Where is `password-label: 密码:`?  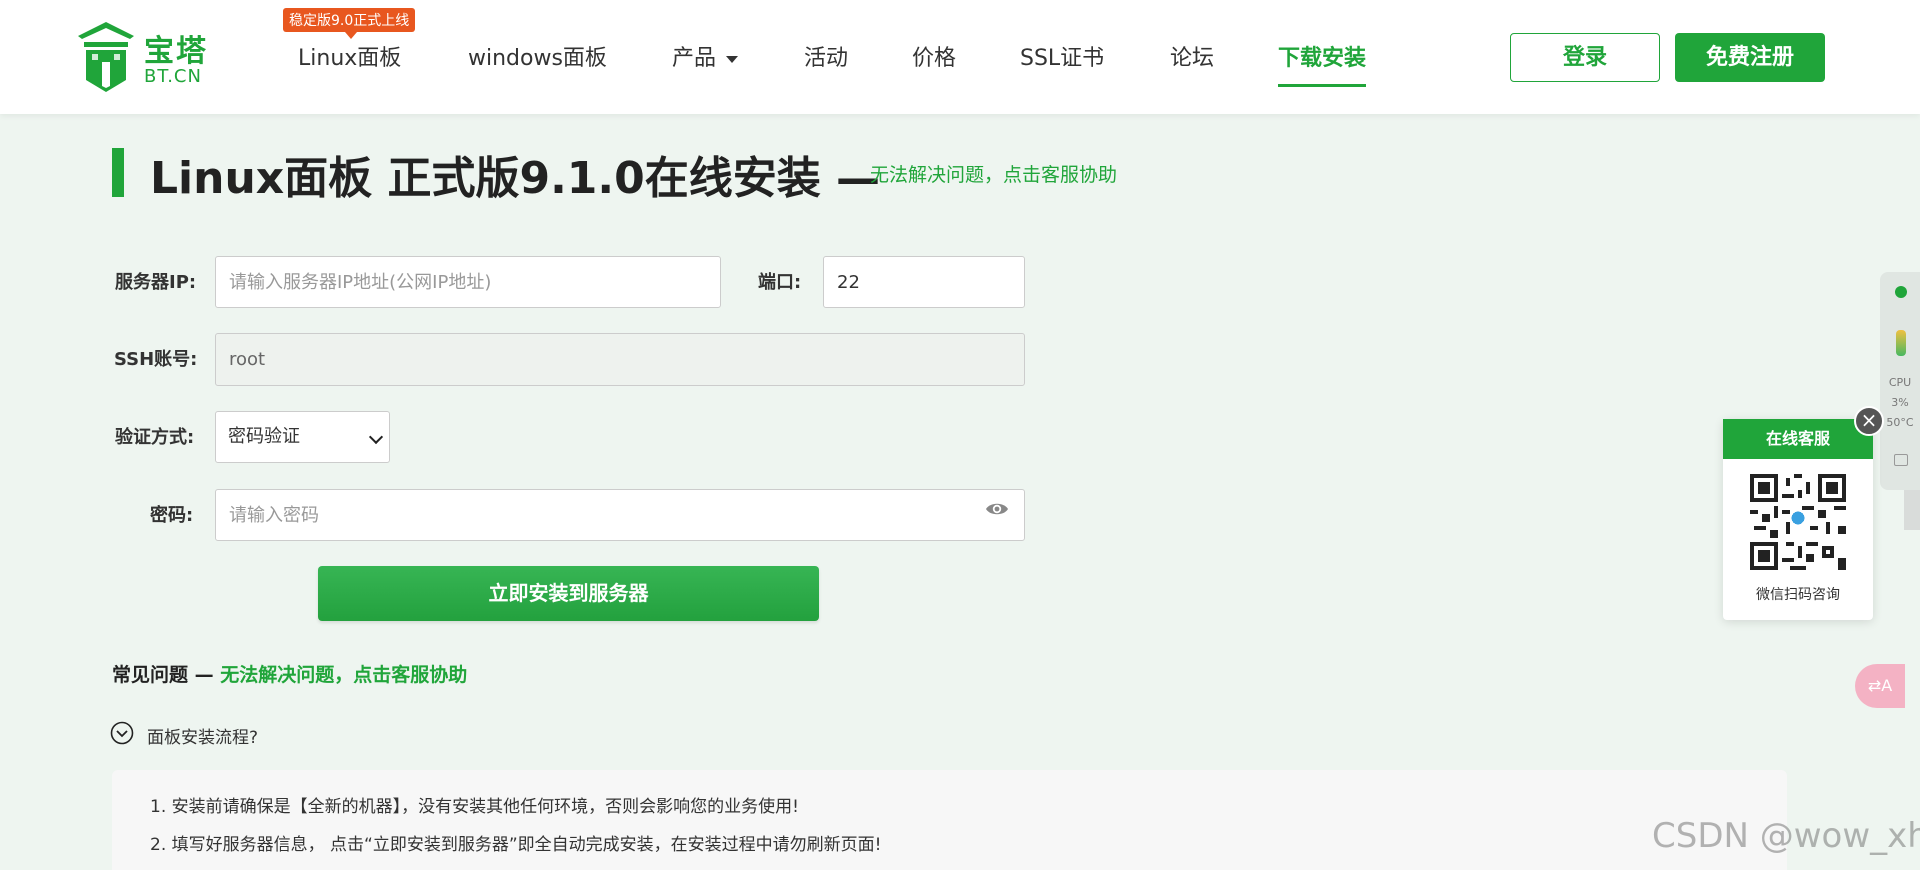 password-label: 密码: is located at coordinates (172, 515).